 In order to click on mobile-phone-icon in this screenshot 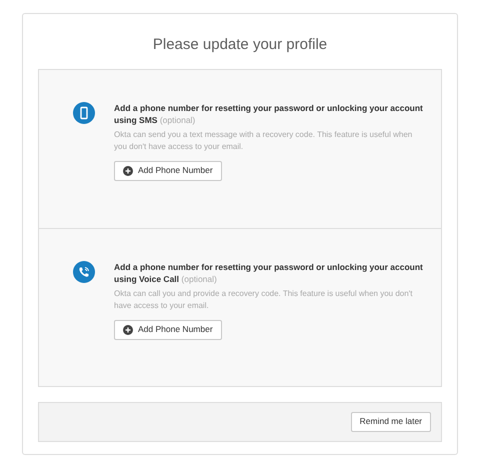, I will do `click(84, 113)`.